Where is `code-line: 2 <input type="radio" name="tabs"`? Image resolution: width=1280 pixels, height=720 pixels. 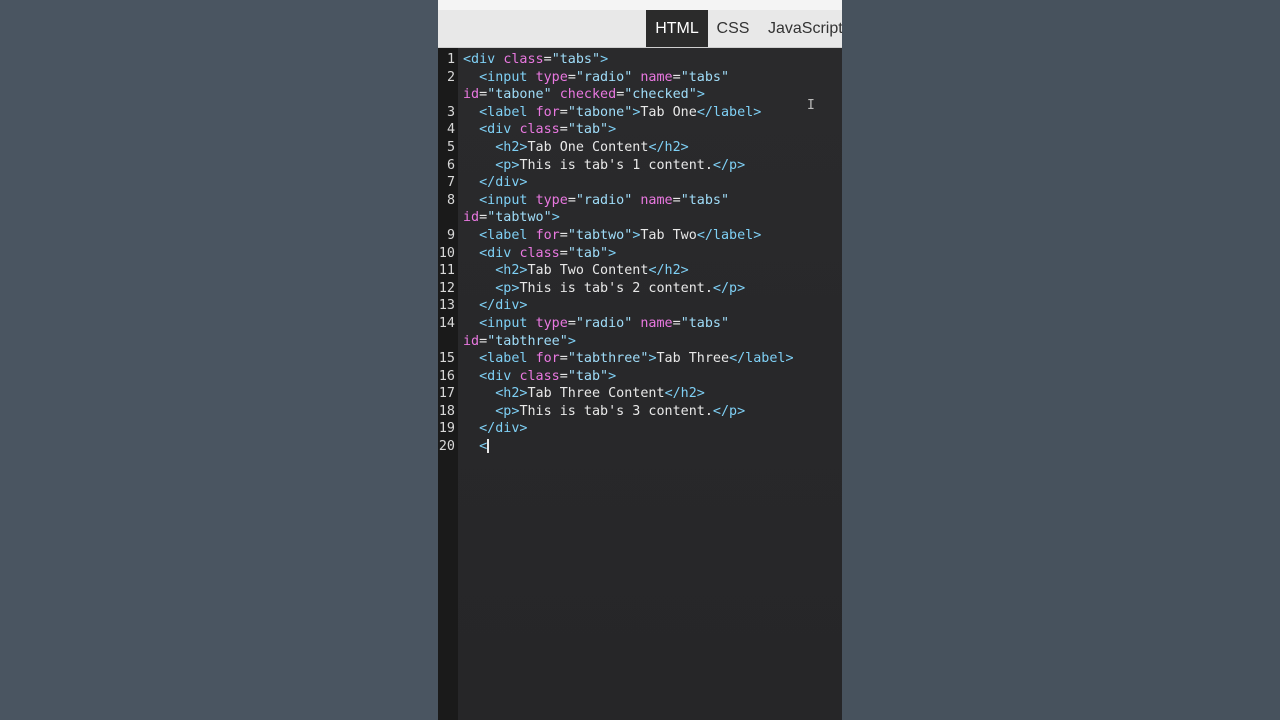
code-line: 2 <input type="radio" name="tabs" is located at coordinates (640, 78).